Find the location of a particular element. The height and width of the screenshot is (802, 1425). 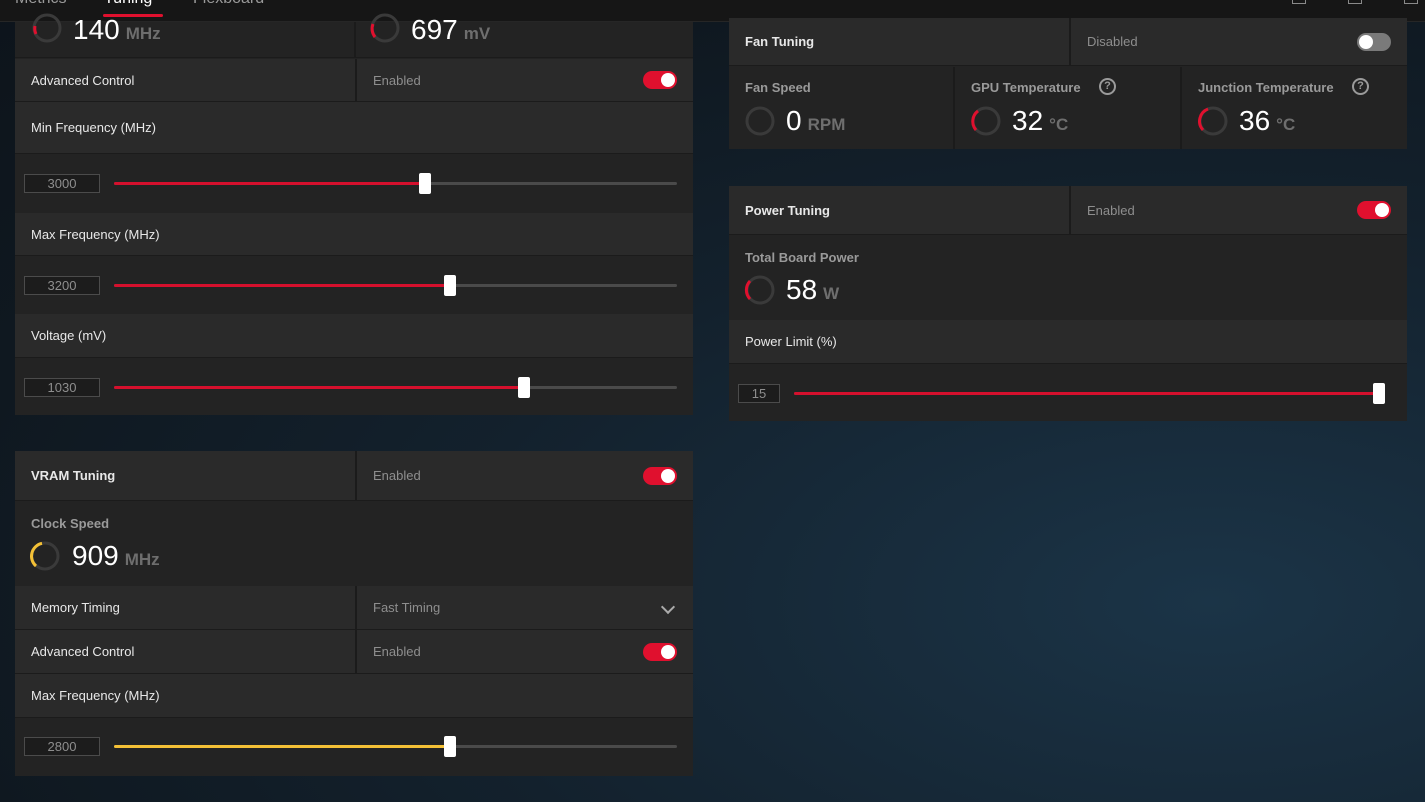

fan-tuning-title: Fan Tuning is located at coordinates (780, 41).